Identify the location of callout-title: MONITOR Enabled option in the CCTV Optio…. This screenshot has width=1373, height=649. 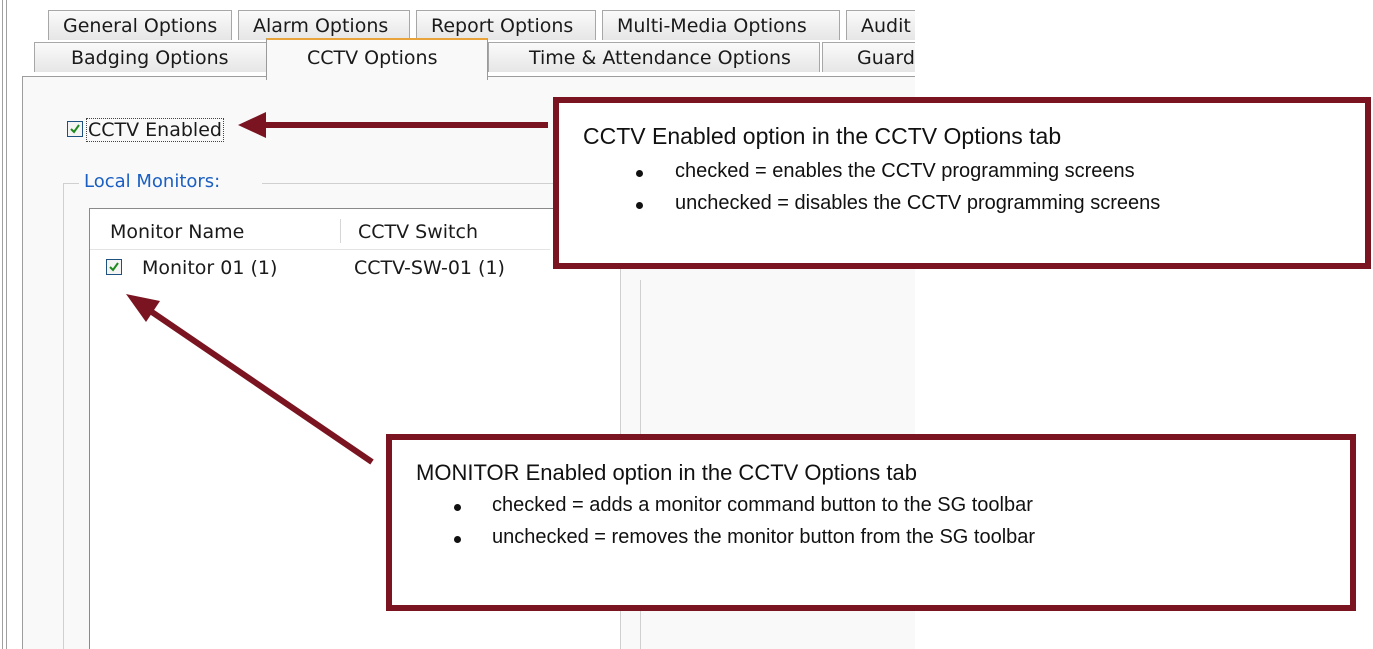
(666, 472).